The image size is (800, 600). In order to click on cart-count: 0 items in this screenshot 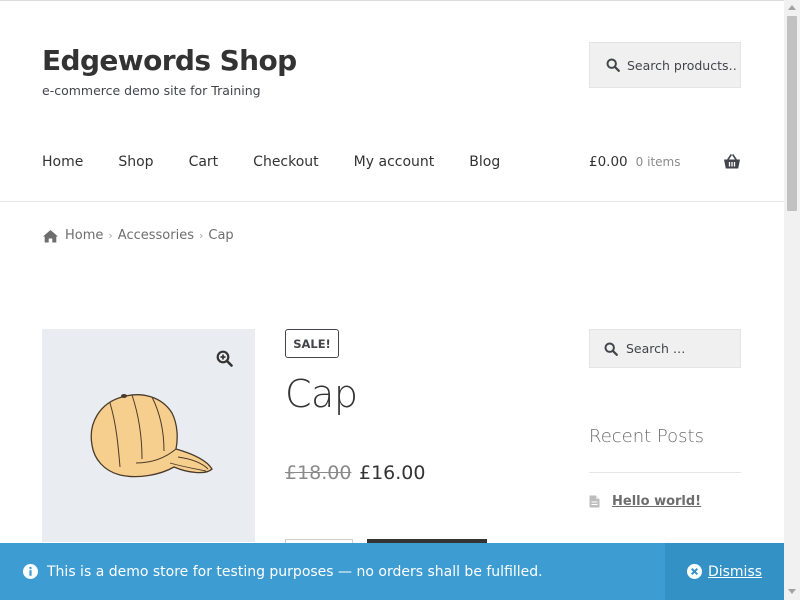, I will do `click(658, 162)`.